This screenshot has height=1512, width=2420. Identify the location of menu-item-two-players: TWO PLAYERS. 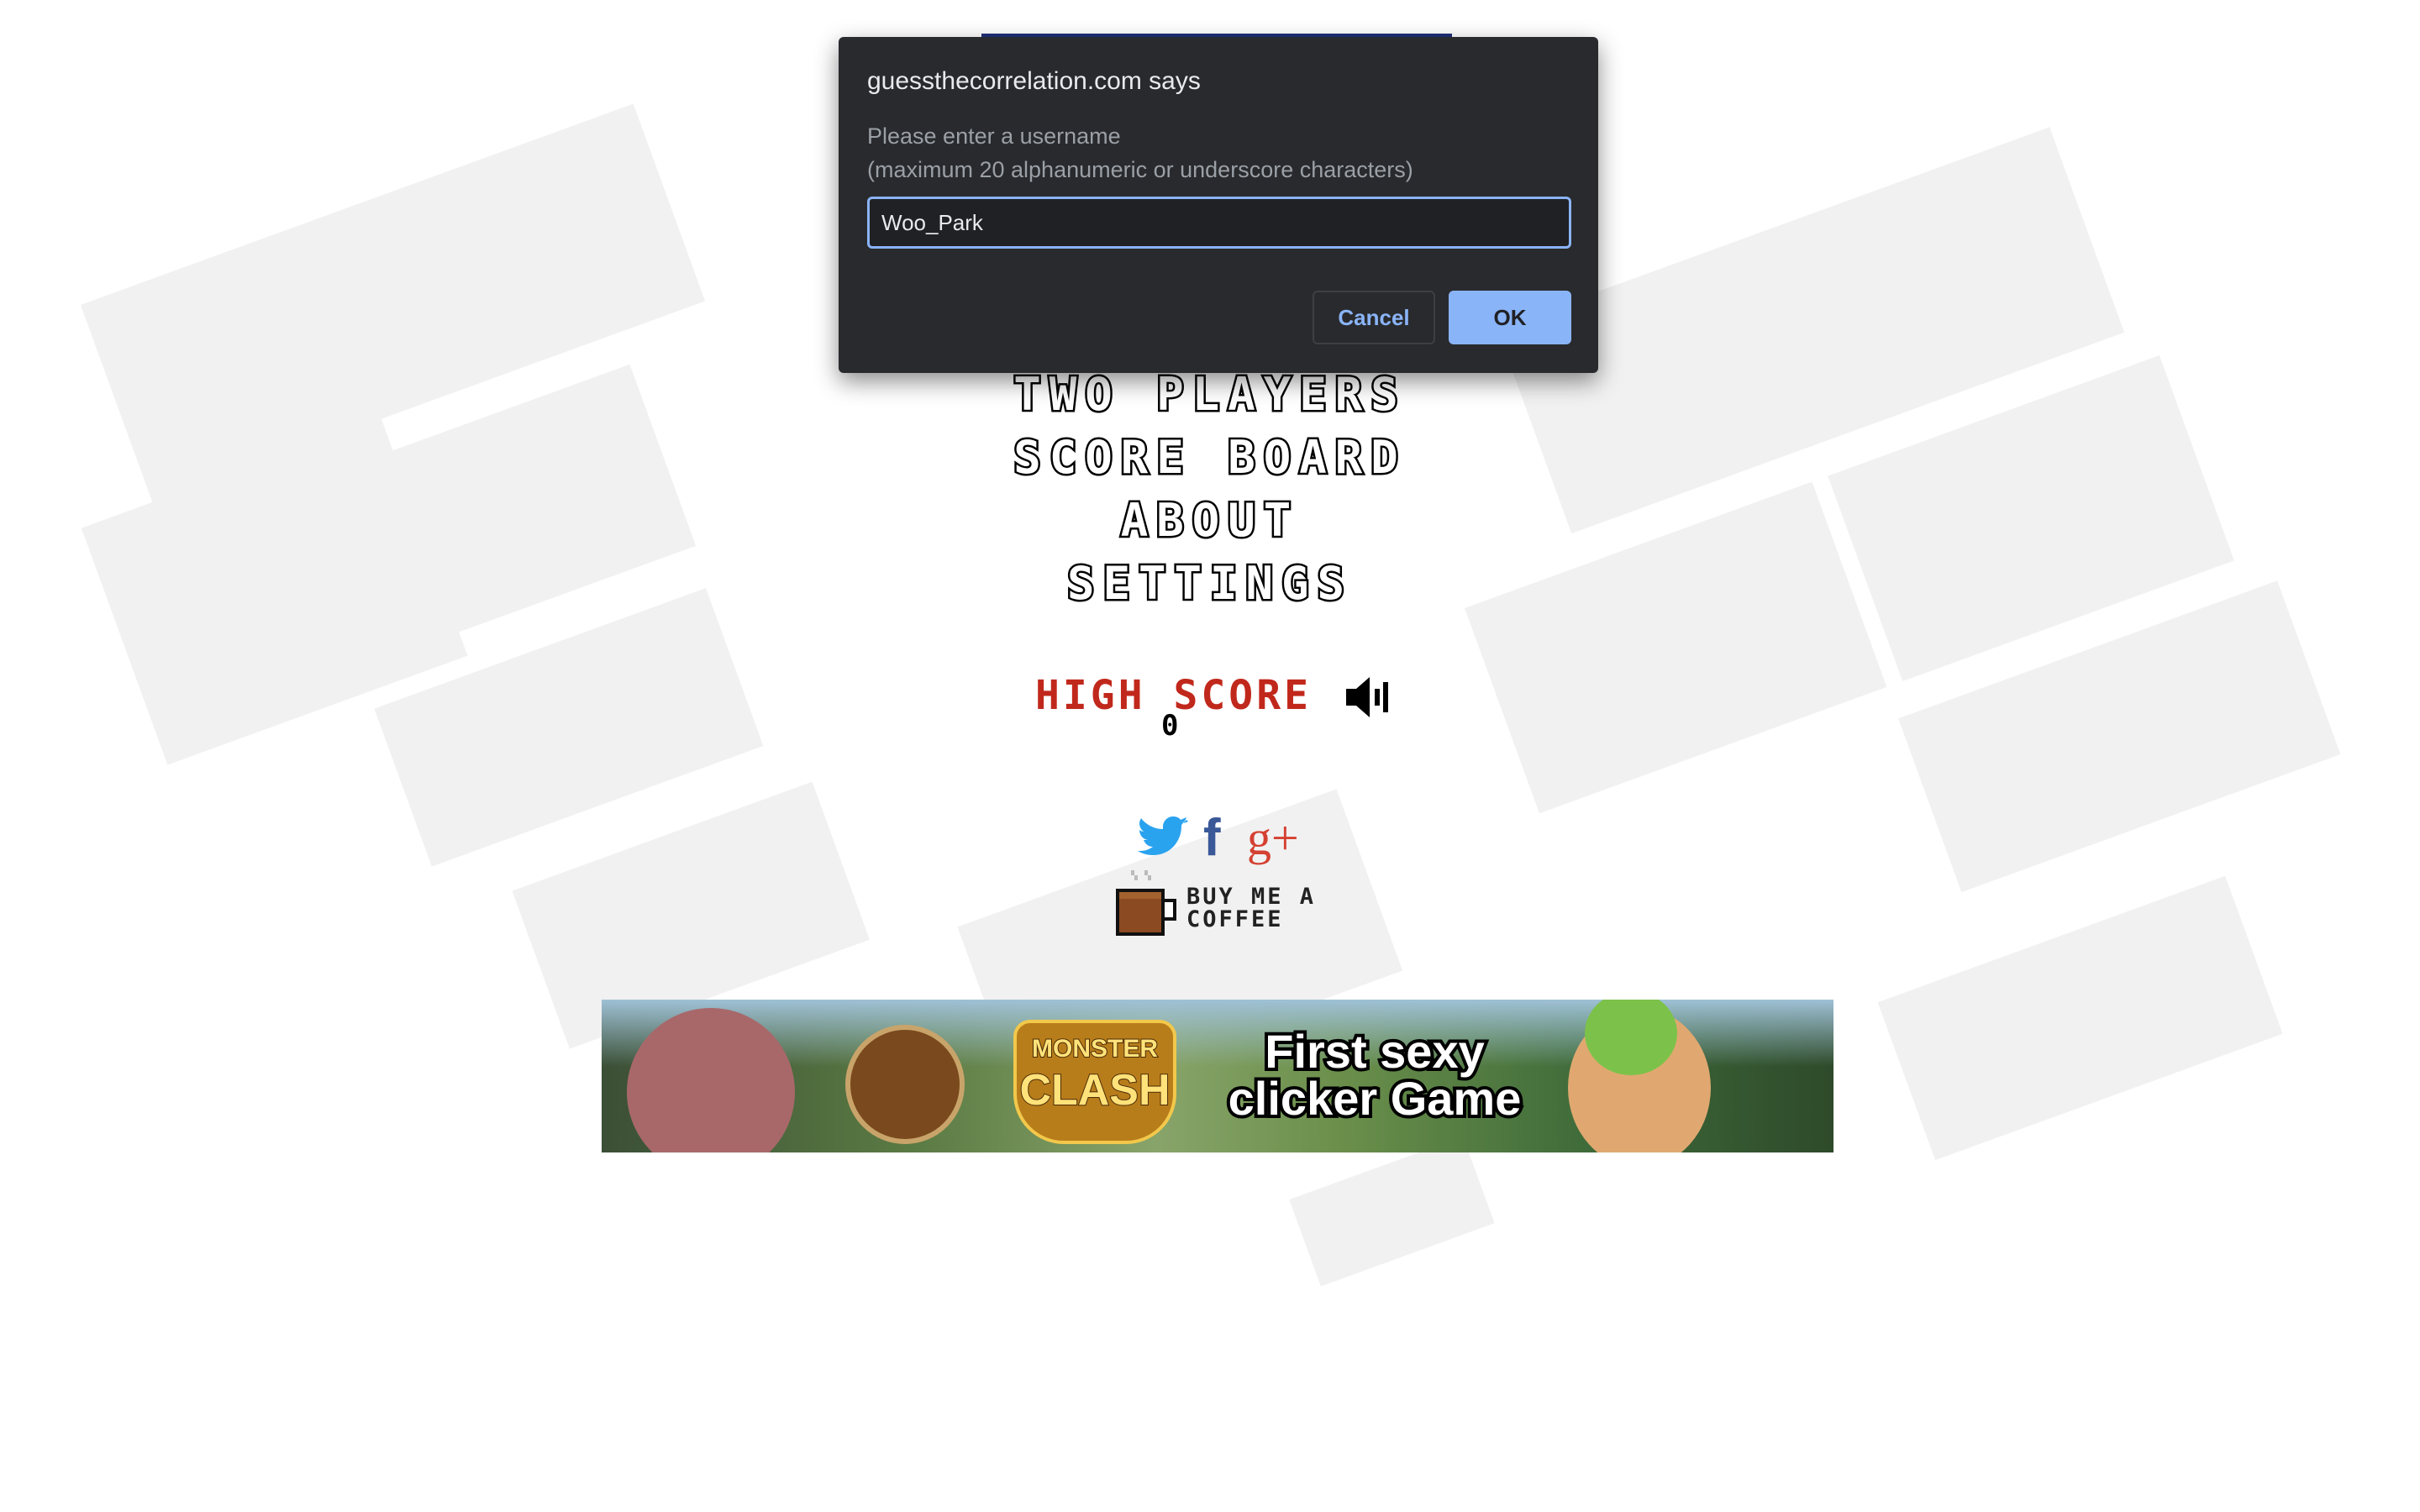
(1210, 394).